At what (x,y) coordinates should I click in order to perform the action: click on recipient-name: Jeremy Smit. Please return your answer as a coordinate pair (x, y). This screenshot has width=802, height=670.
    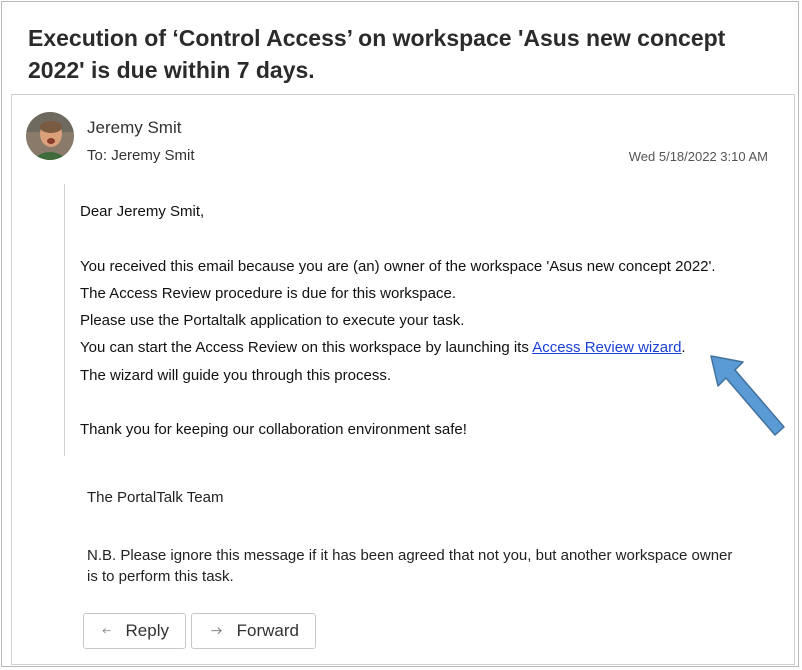
    Looking at the image, I should click on (152, 155).